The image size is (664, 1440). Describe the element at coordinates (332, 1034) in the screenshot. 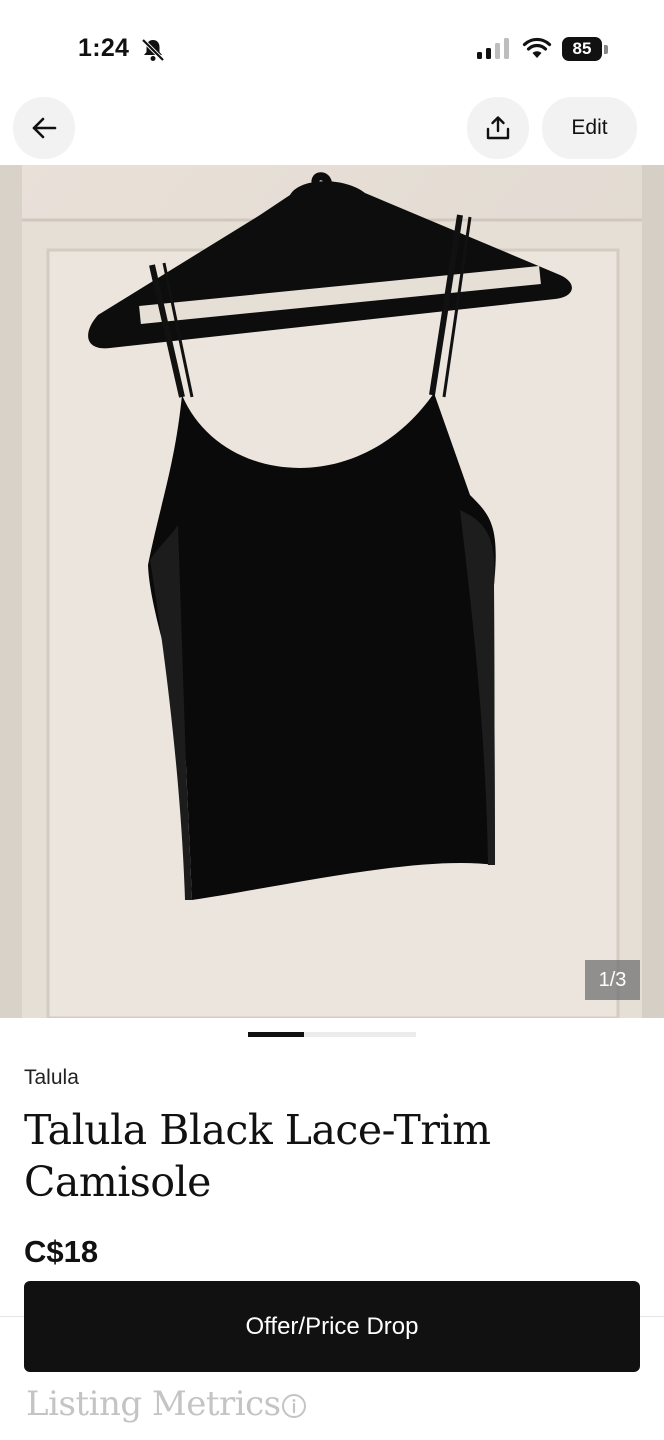

I see `carousel-indicator` at that location.